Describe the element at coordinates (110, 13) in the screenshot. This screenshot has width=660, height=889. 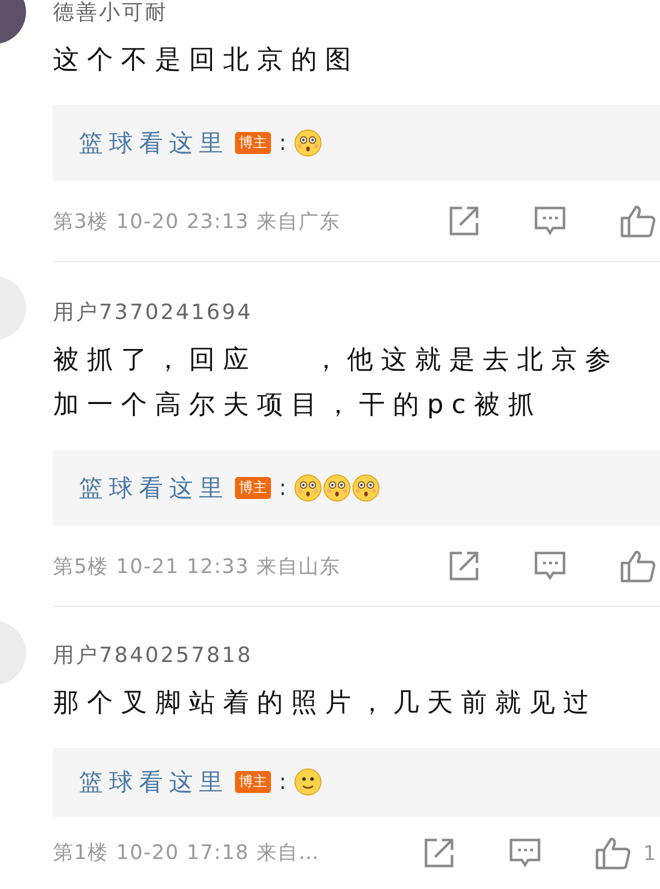
I see `username: 德善小可耐` at that location.